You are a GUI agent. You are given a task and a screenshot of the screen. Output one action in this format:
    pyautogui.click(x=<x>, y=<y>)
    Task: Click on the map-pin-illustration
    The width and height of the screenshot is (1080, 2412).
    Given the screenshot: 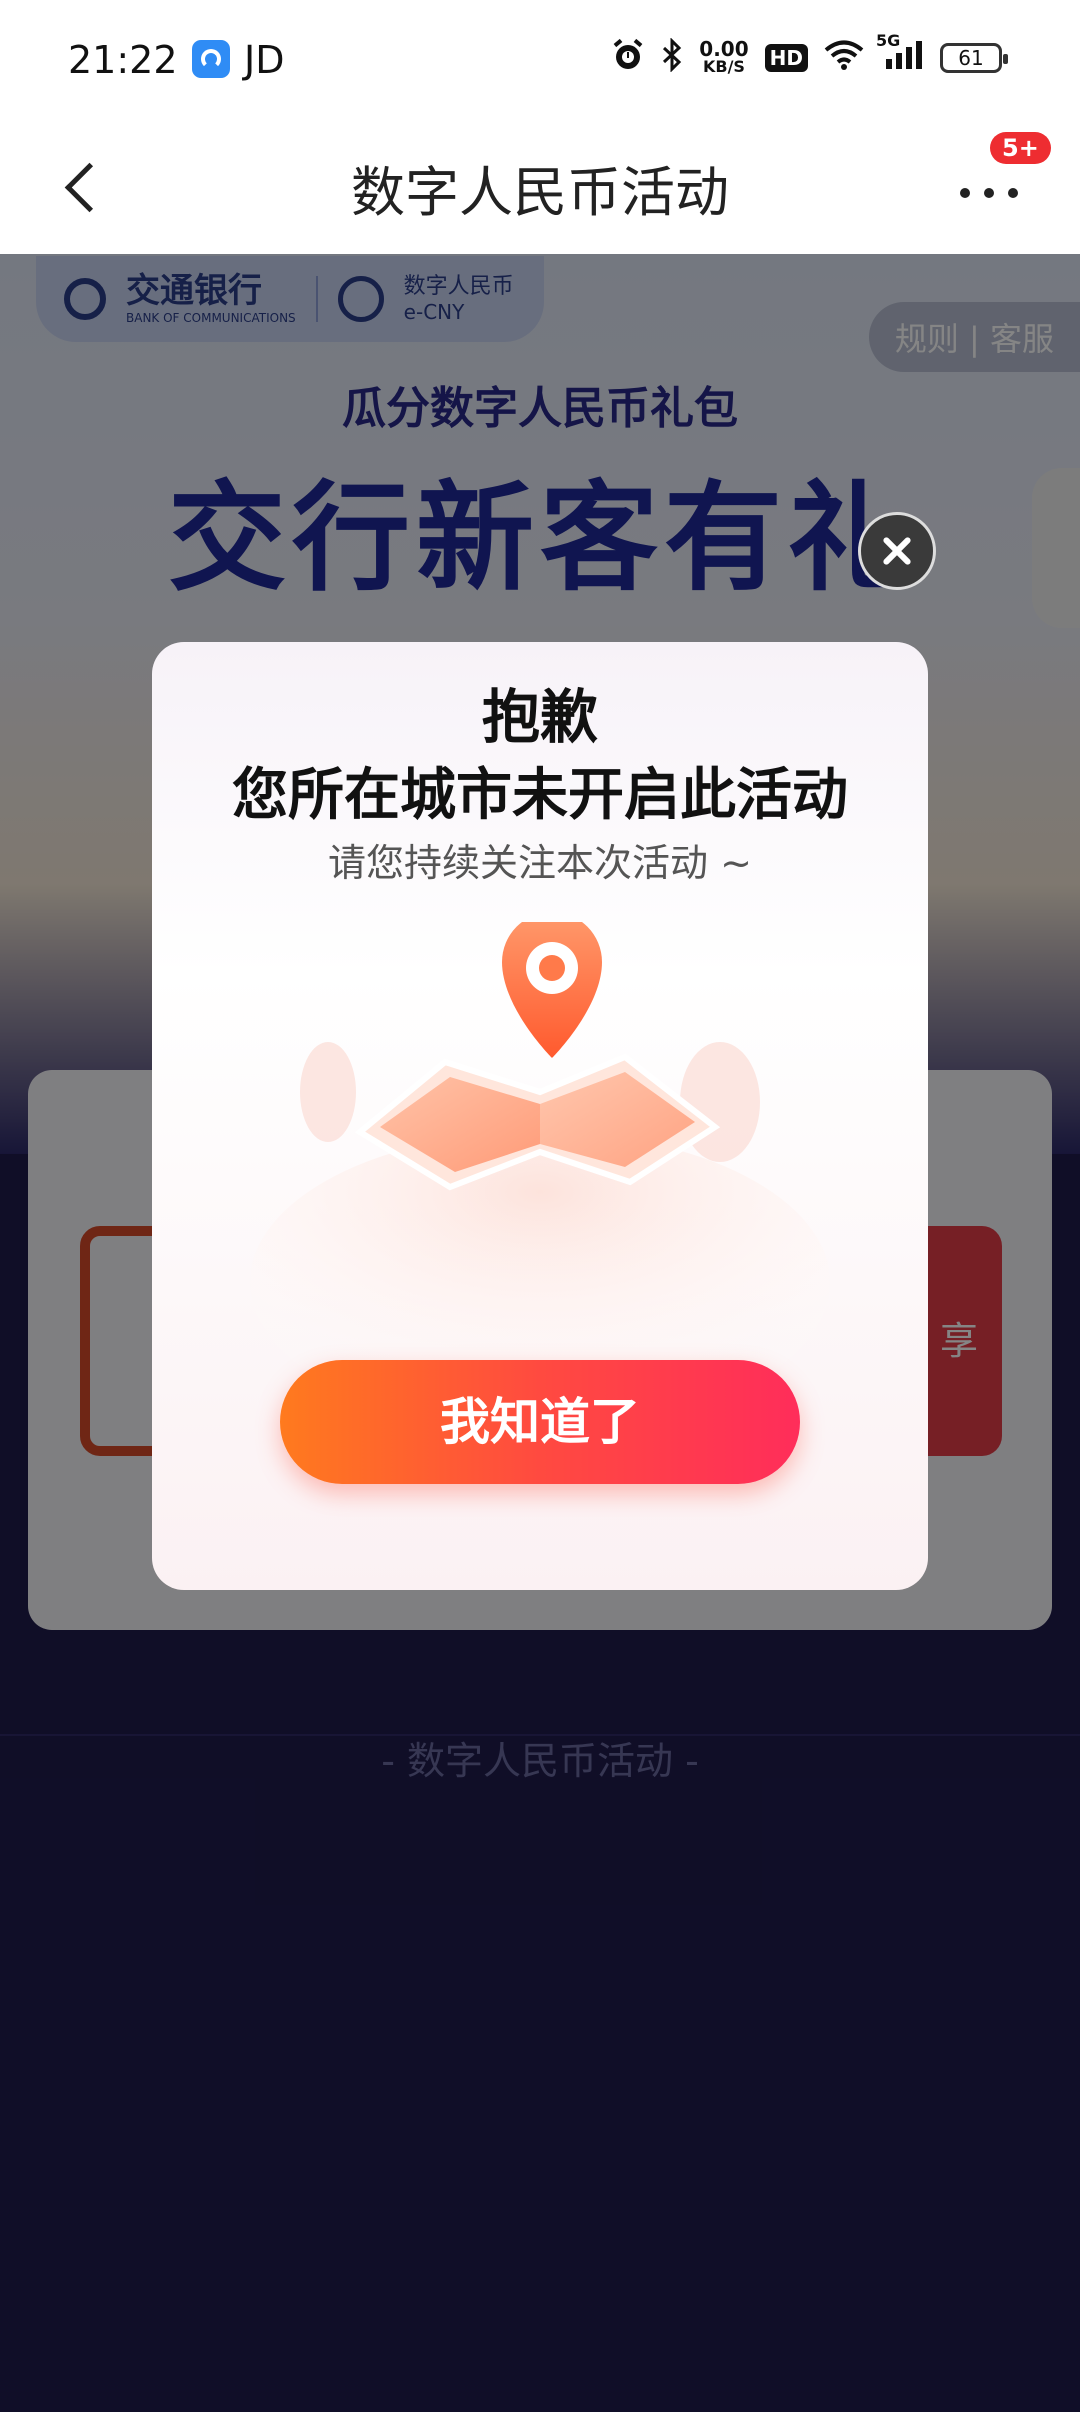 What is the action you would take?
    pyautogui.click(x=540, y=1157)
    